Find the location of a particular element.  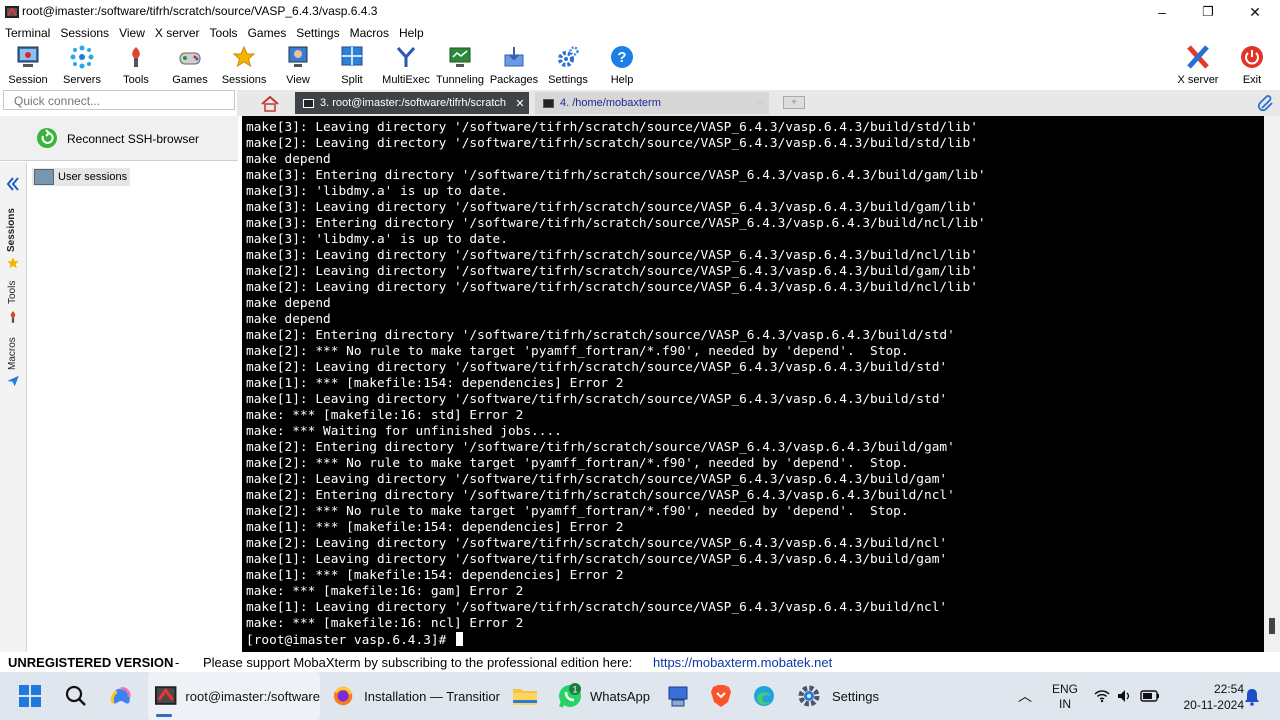

quick-connect-input is located at coordinates (119, 100).